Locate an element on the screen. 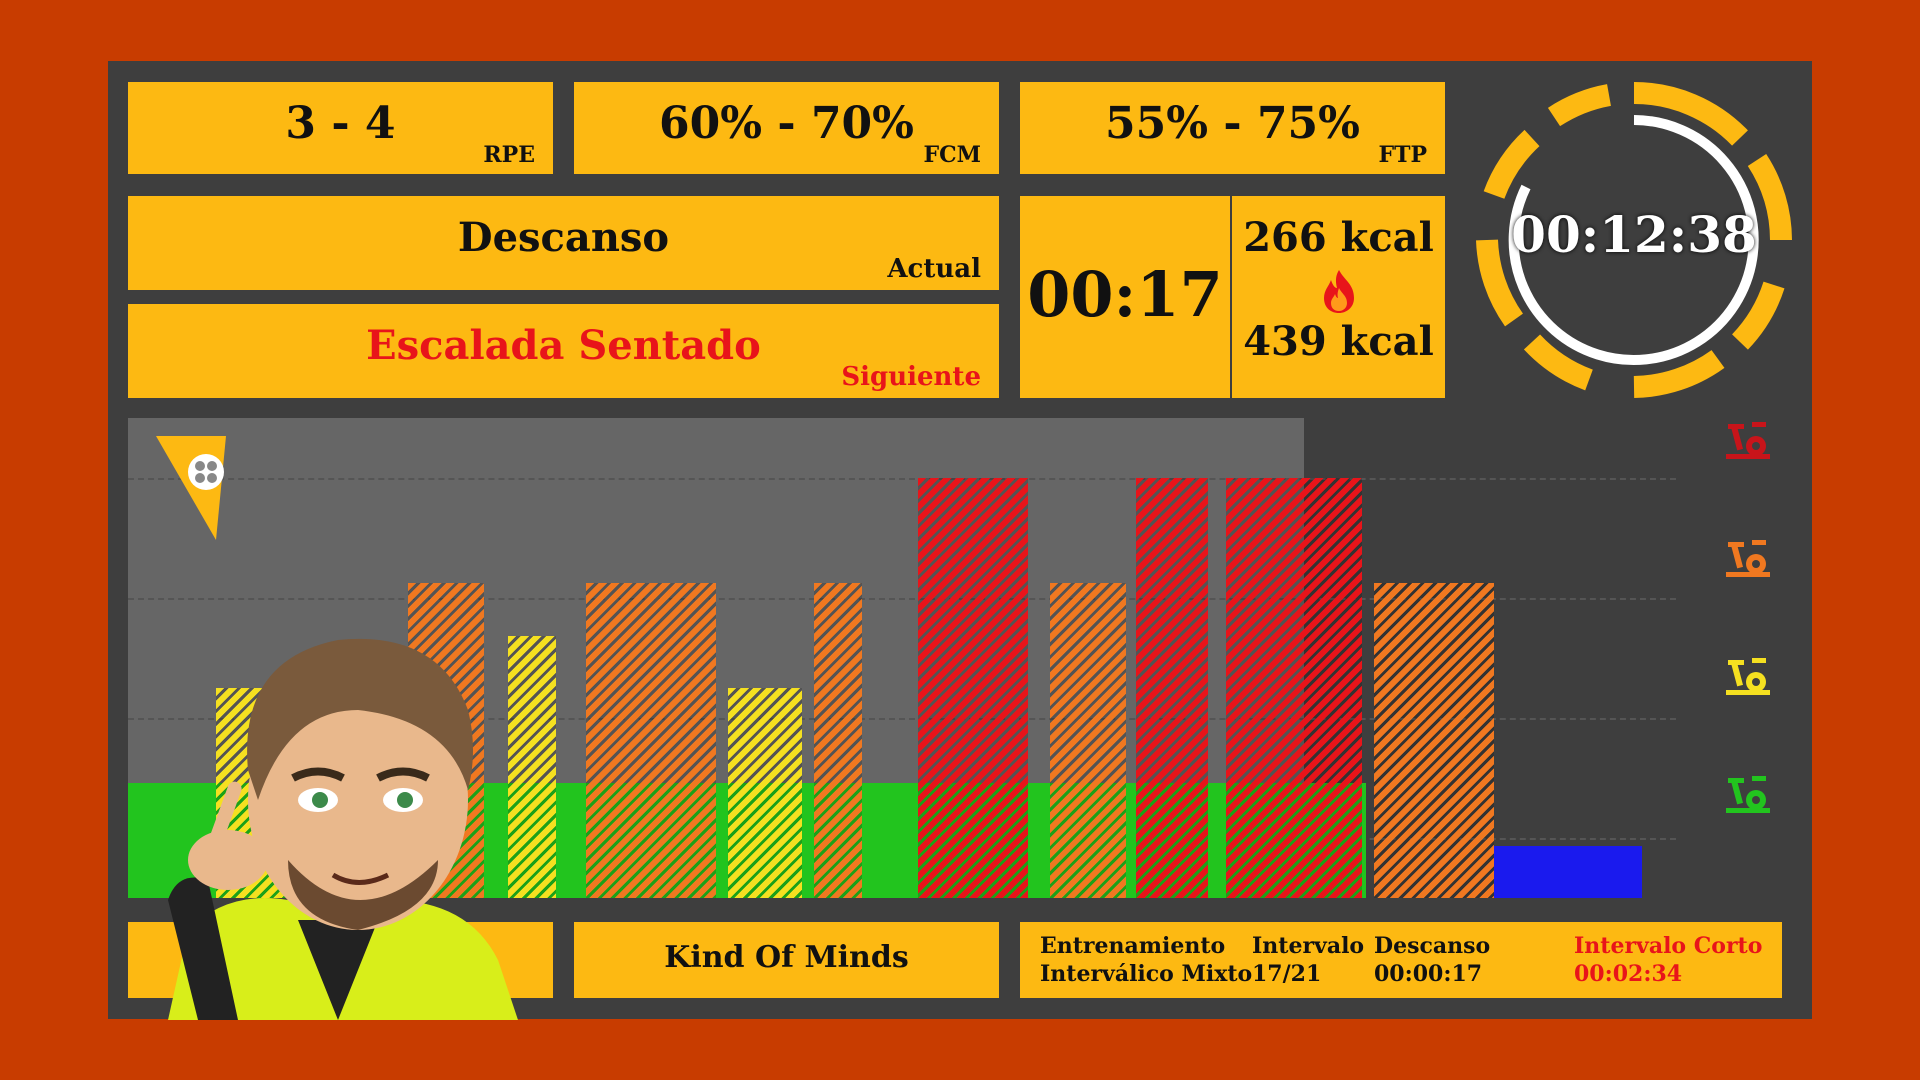  segment-timer-tile: 00:17 is located at coordinates (1125, 297).